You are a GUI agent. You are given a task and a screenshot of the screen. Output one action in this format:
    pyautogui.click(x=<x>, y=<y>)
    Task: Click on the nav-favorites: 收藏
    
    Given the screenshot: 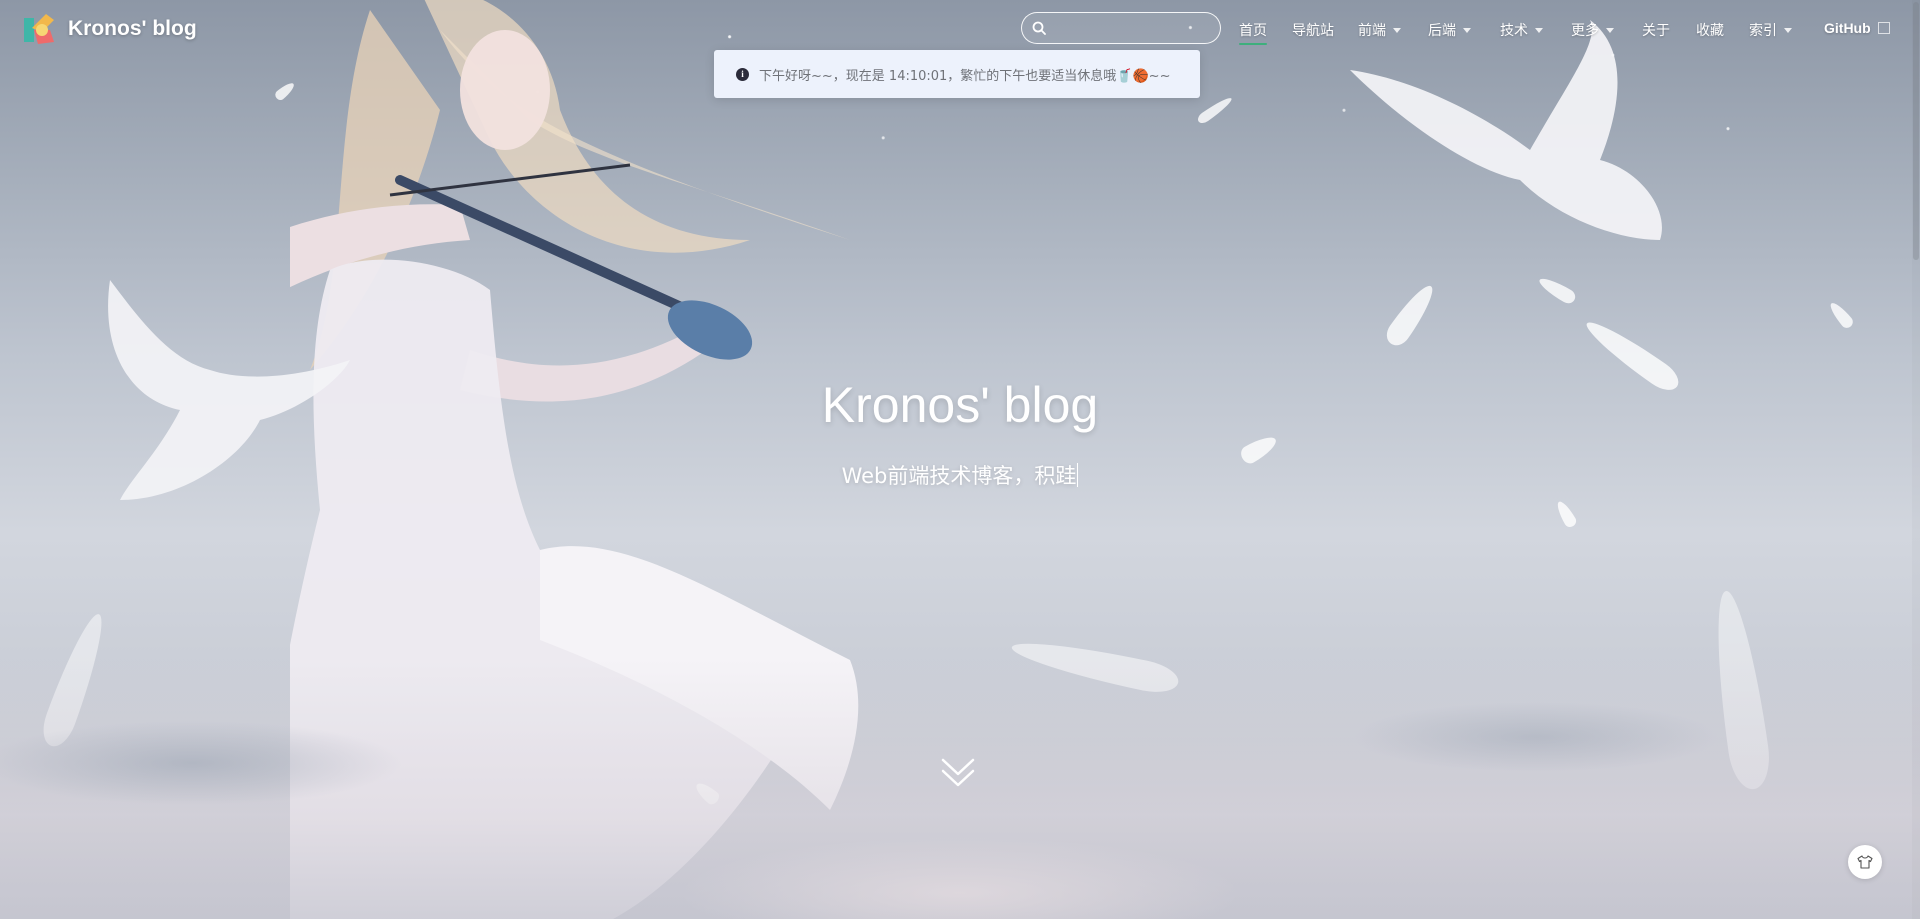 What is the action you would take?
    pyautogui.click(x=1710, y=30)
    